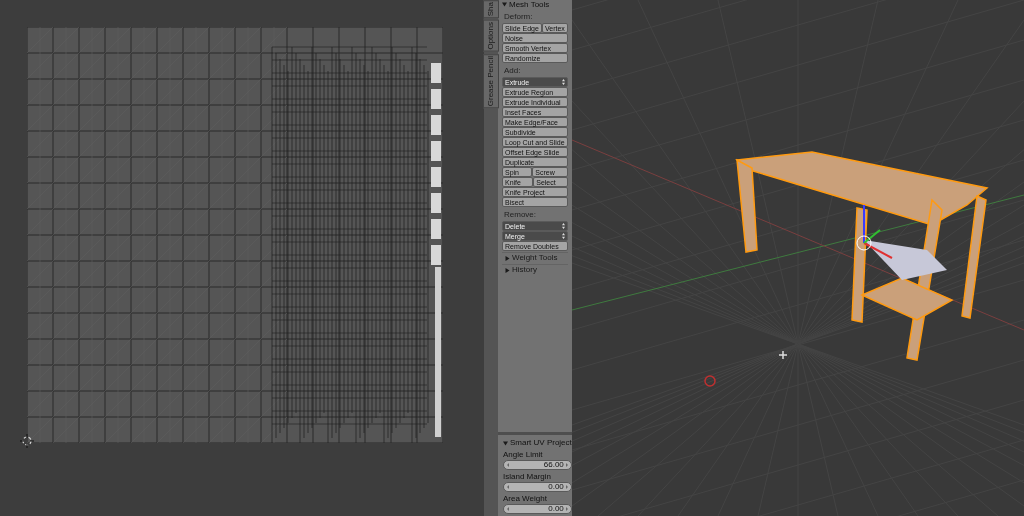  I want to click on collapsed-panel-header: History, so click(535, 269).